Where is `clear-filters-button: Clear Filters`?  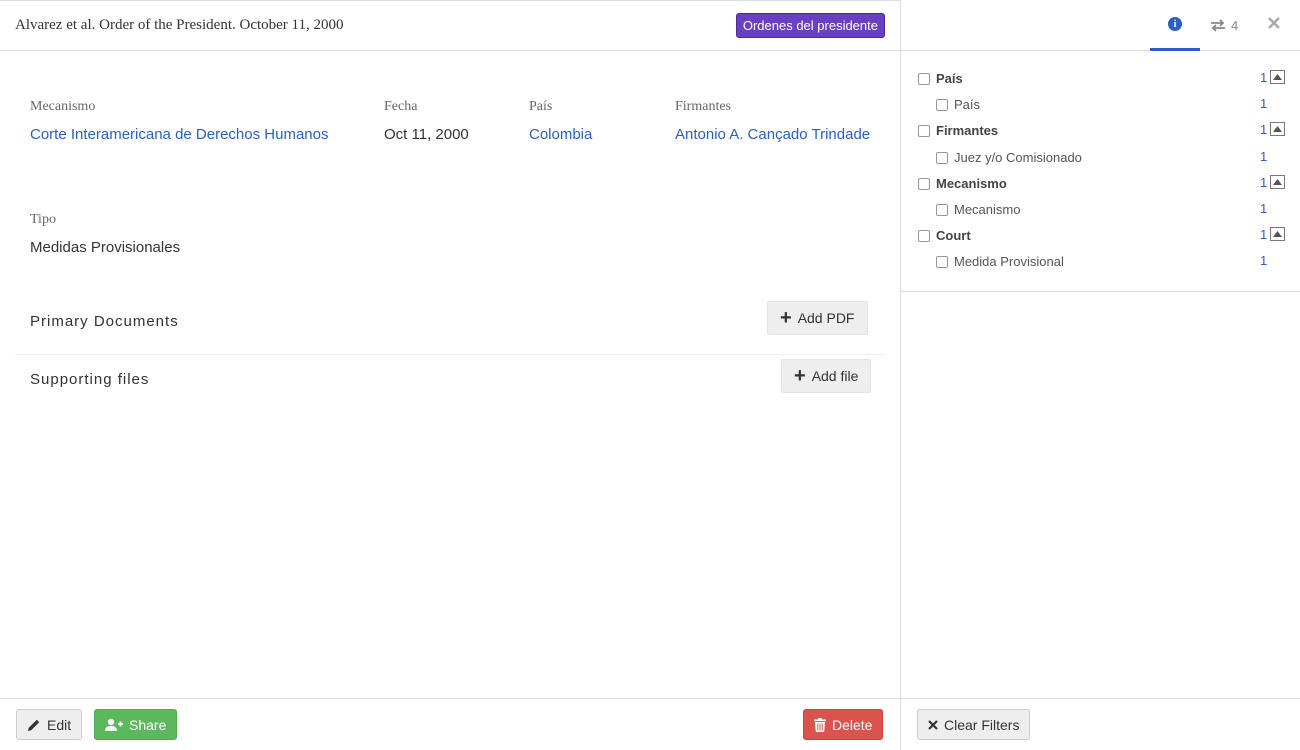 clear-filters-button: Clear Filters is located at coordinates (974, 724).